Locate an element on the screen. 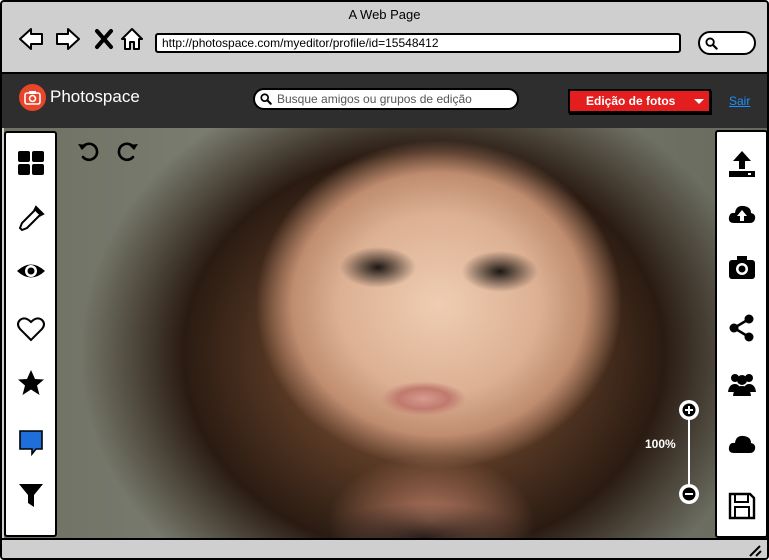 Image resolution: width=769 pixels, height=560 pixels. filter-icon is located at coordinates (31, 495).